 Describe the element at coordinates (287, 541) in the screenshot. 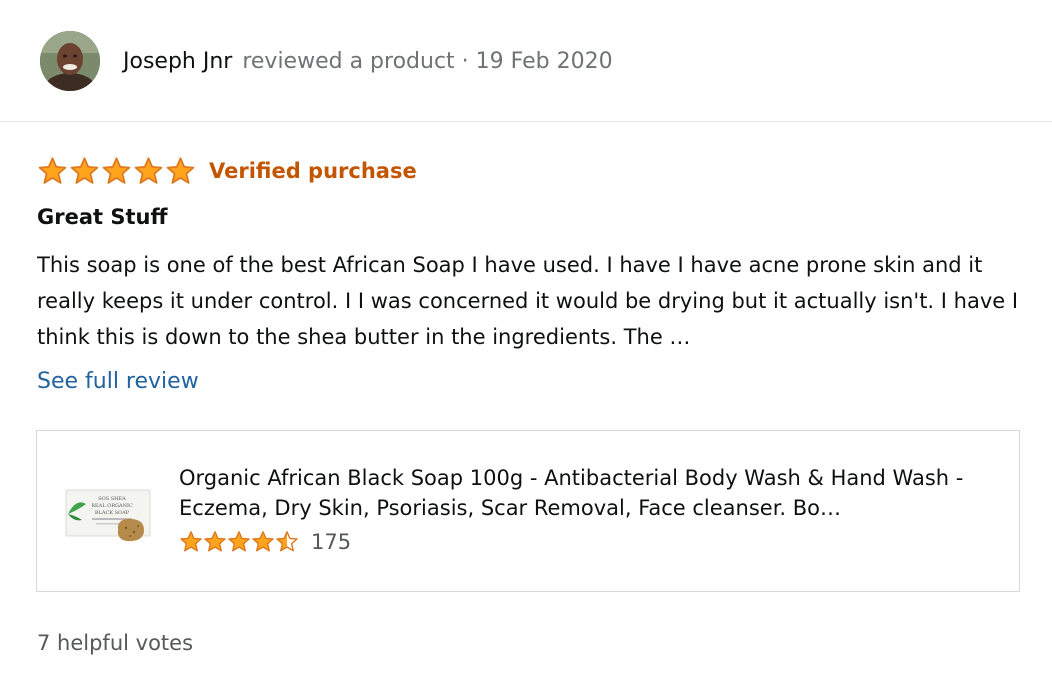

I see `star-half-icon` at that location.